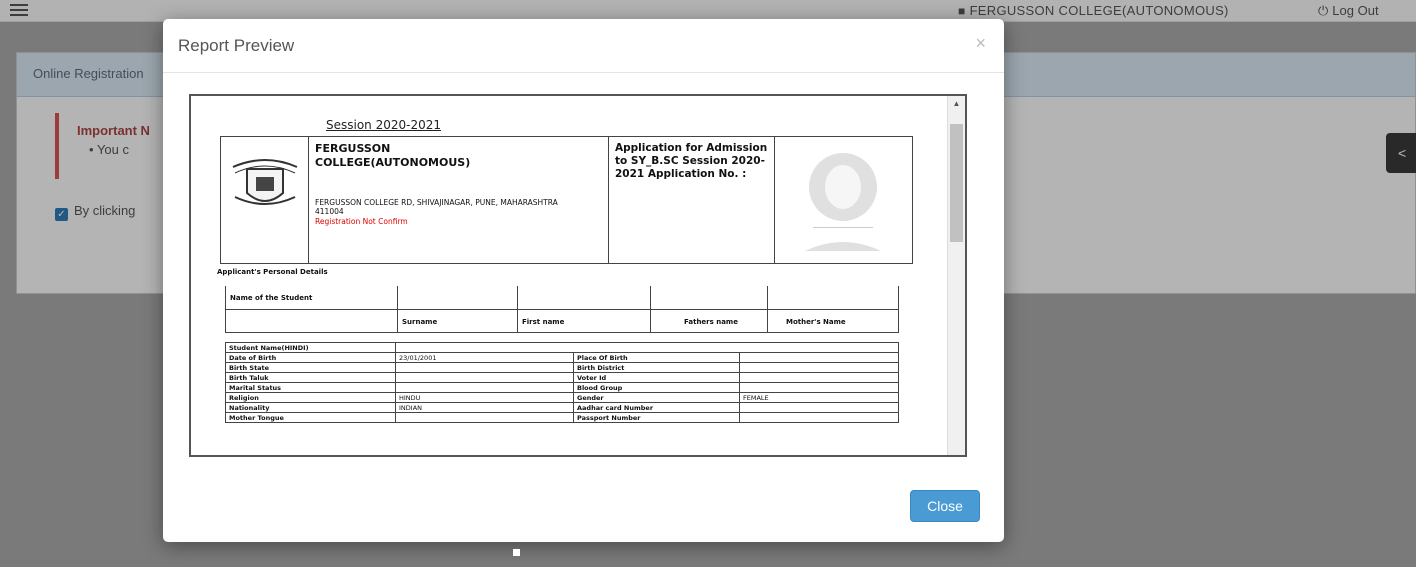  What do you see at coordinates (271, 298) in the screenshot?
I see `name-label: Name of the Student` at bounding box center [271, 298].